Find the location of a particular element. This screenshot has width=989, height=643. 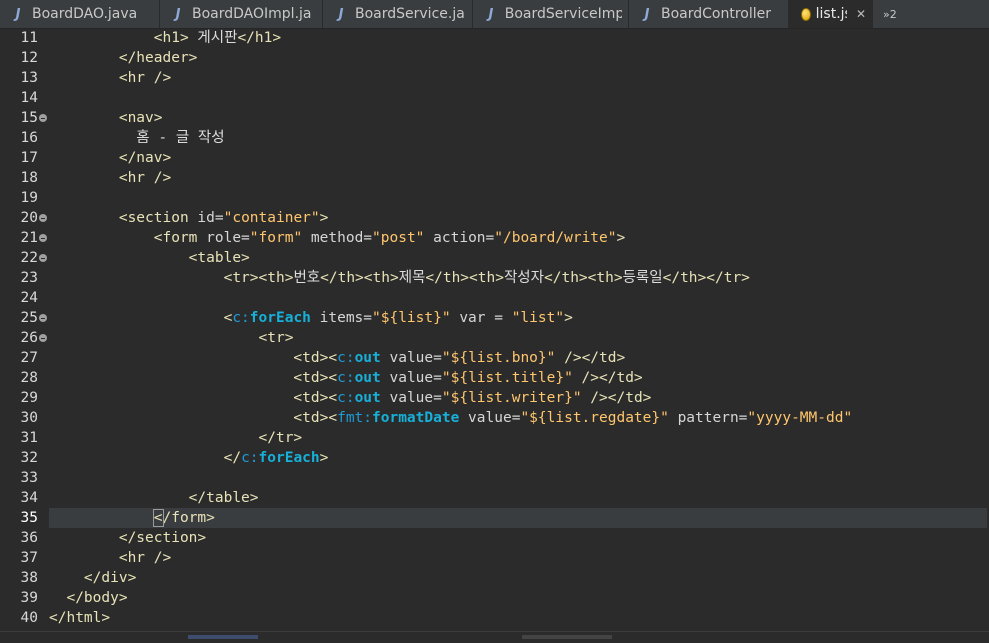

code-token: </th></tr> is located at coordinates (706, 278).